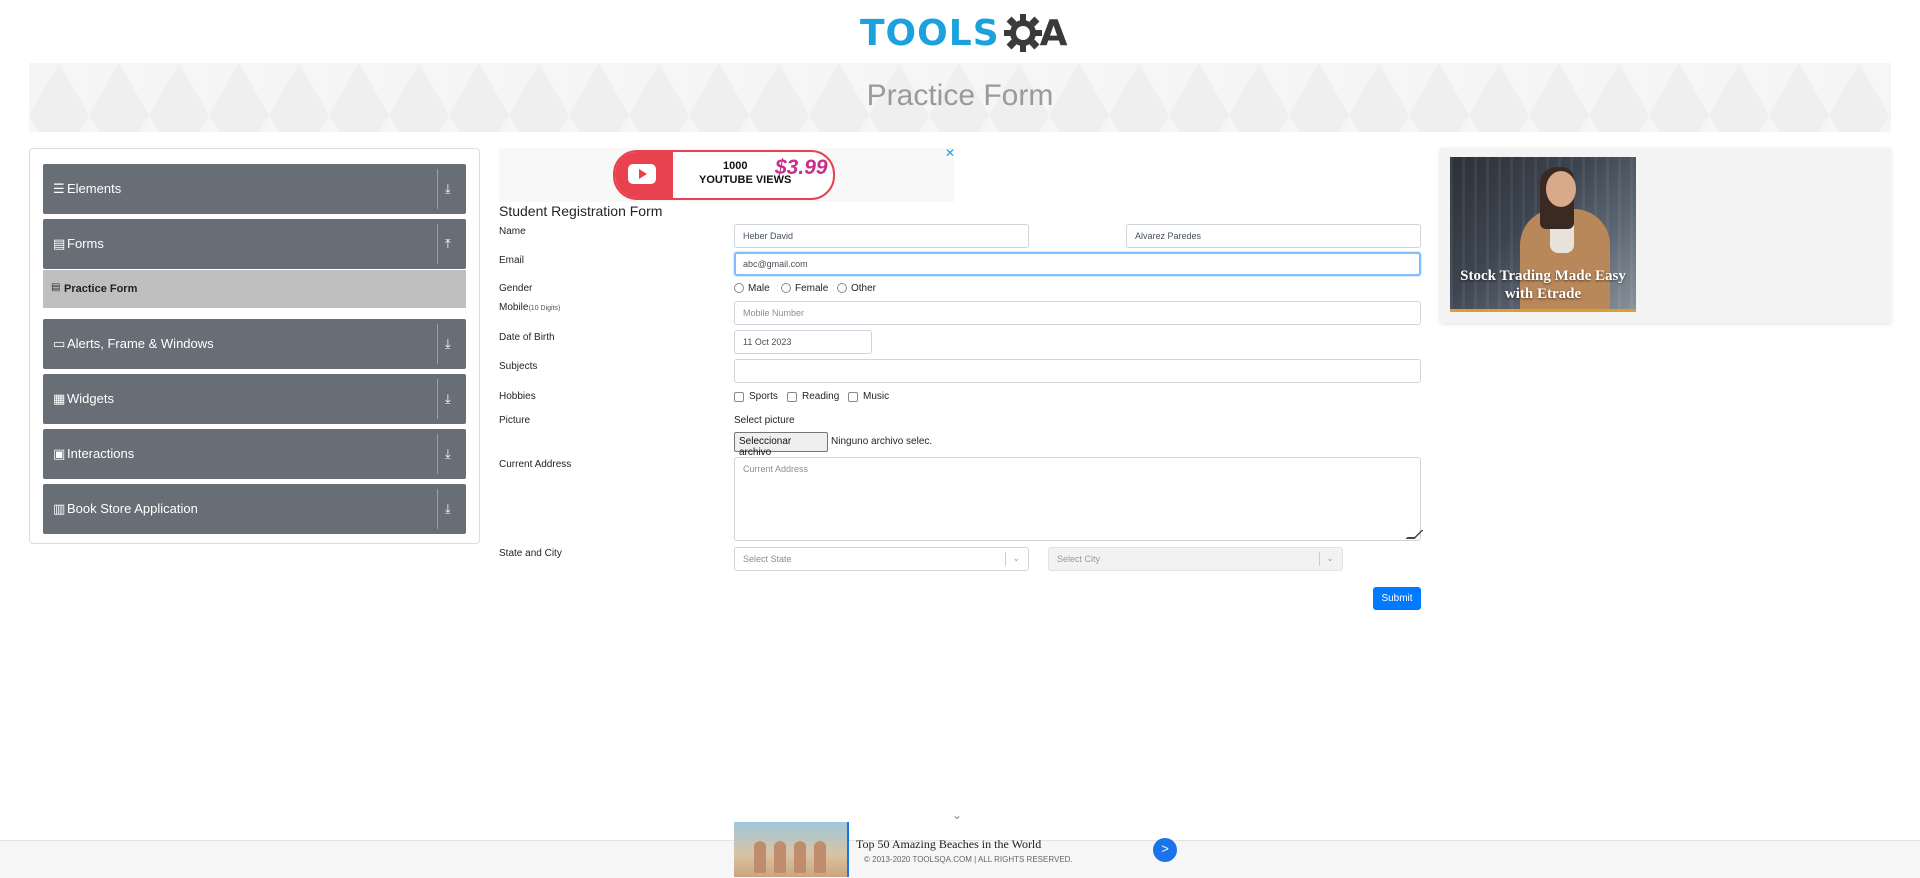 This screenshot has height=878, width=1920. I want to click on ad-go-button: >, so click(1165, 850).